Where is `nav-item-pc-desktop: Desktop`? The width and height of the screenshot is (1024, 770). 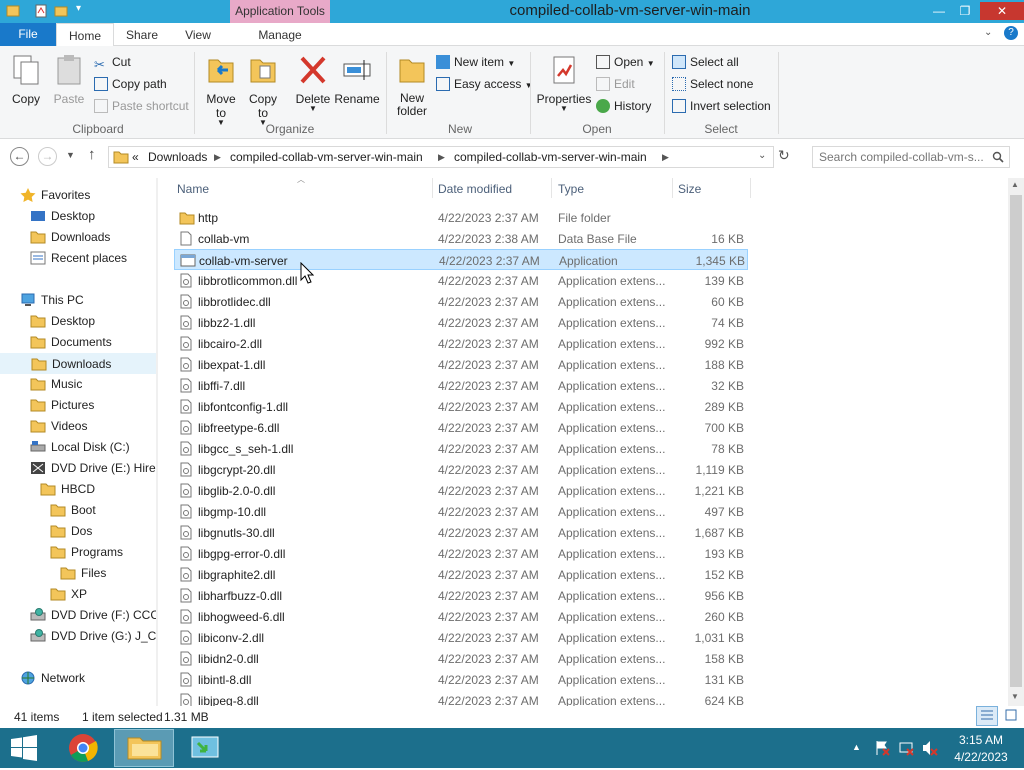 nav-item-pc-desktop: Desktop is located at coordinates (79, 321).